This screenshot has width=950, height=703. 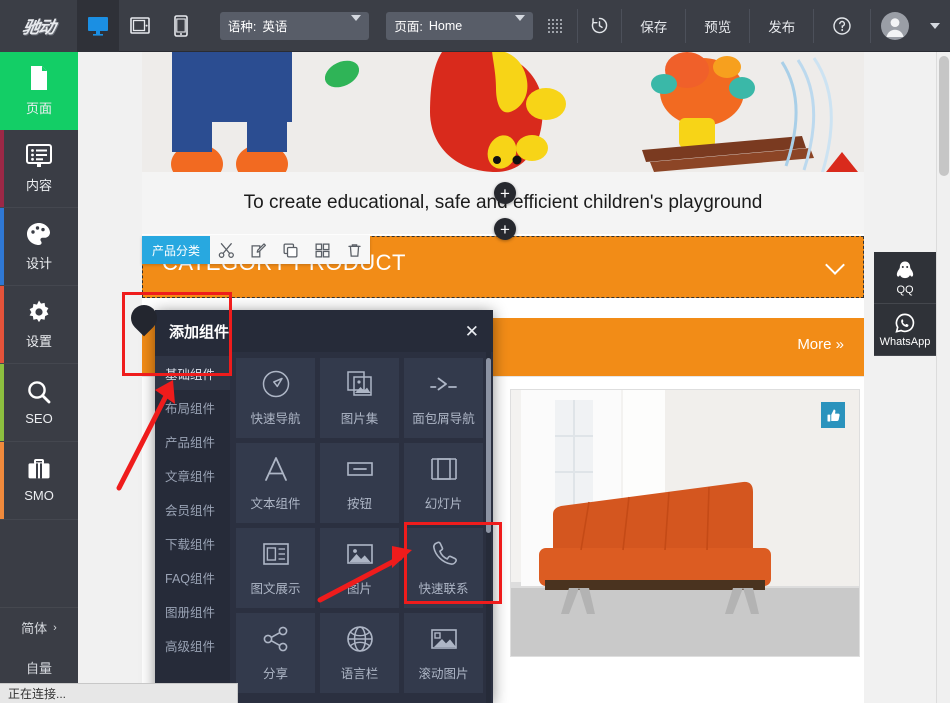 What do you see at coordinates (294, 25) in the screenshot?
I see `language-select: 语种: 英语` at bounding box center [294, 25].